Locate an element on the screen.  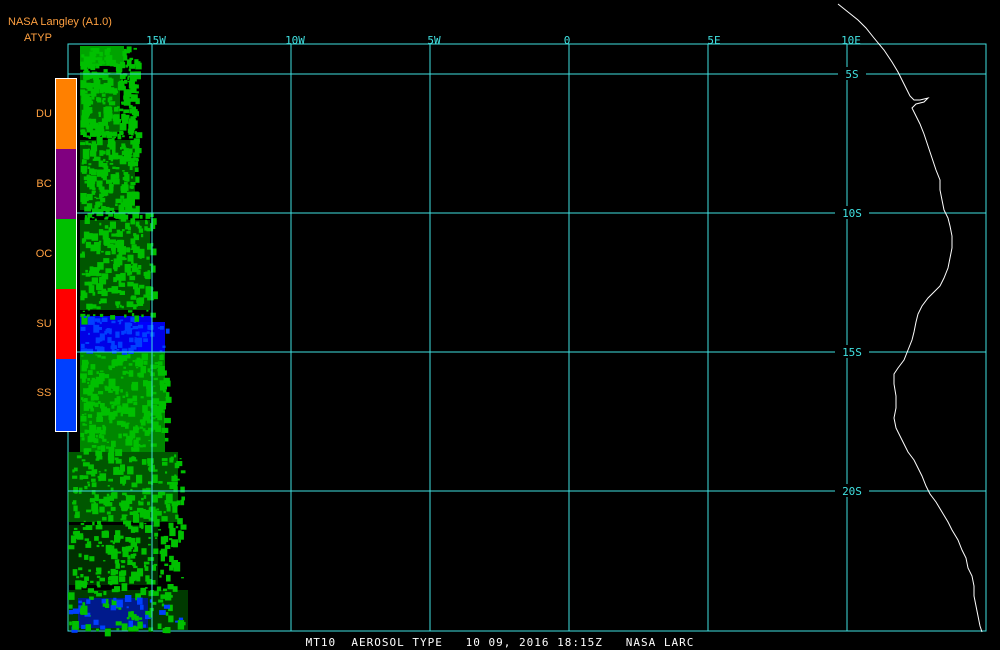
legend-swatch-du is located at coordinates (66, 114).